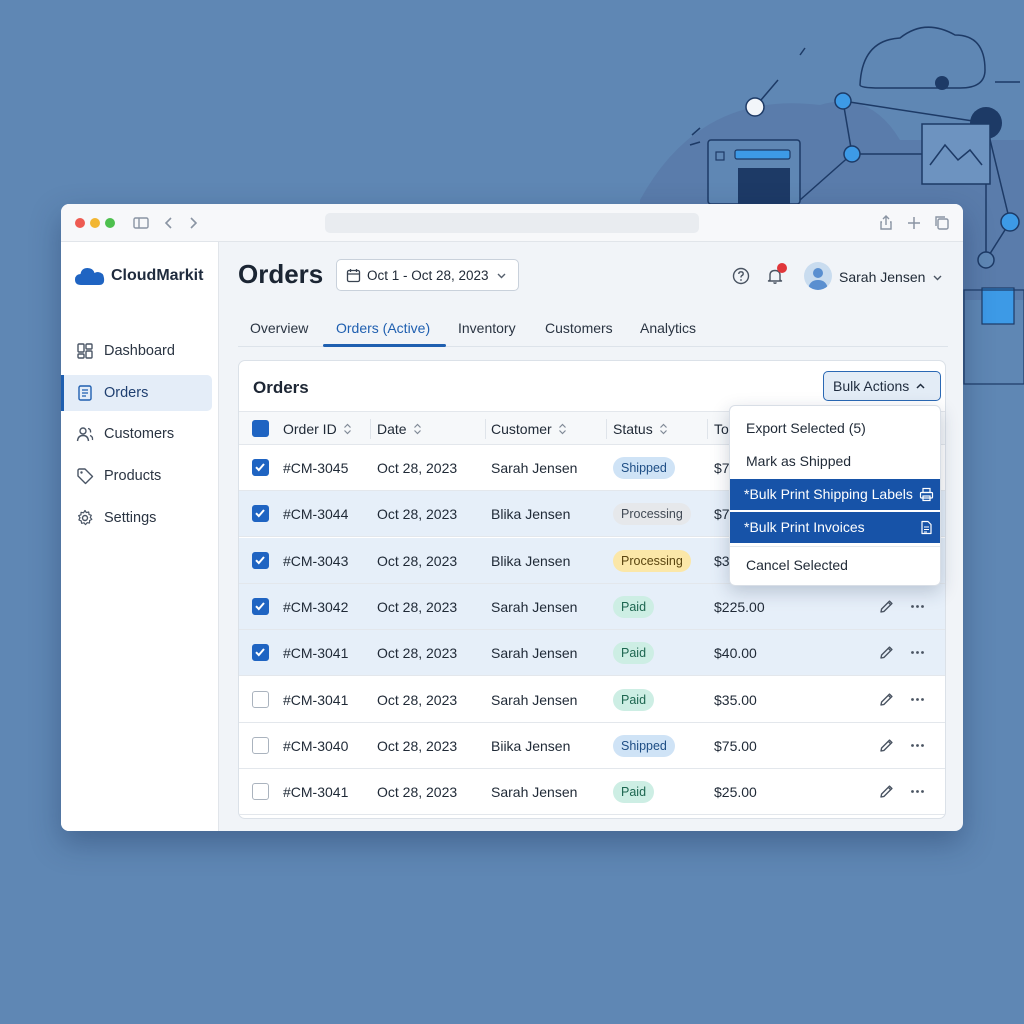 The height and width of the screenshot is (1024, 1024). Describe the element at coordinates (85, 434) in the screenshot. I see `users-icon` at that location.